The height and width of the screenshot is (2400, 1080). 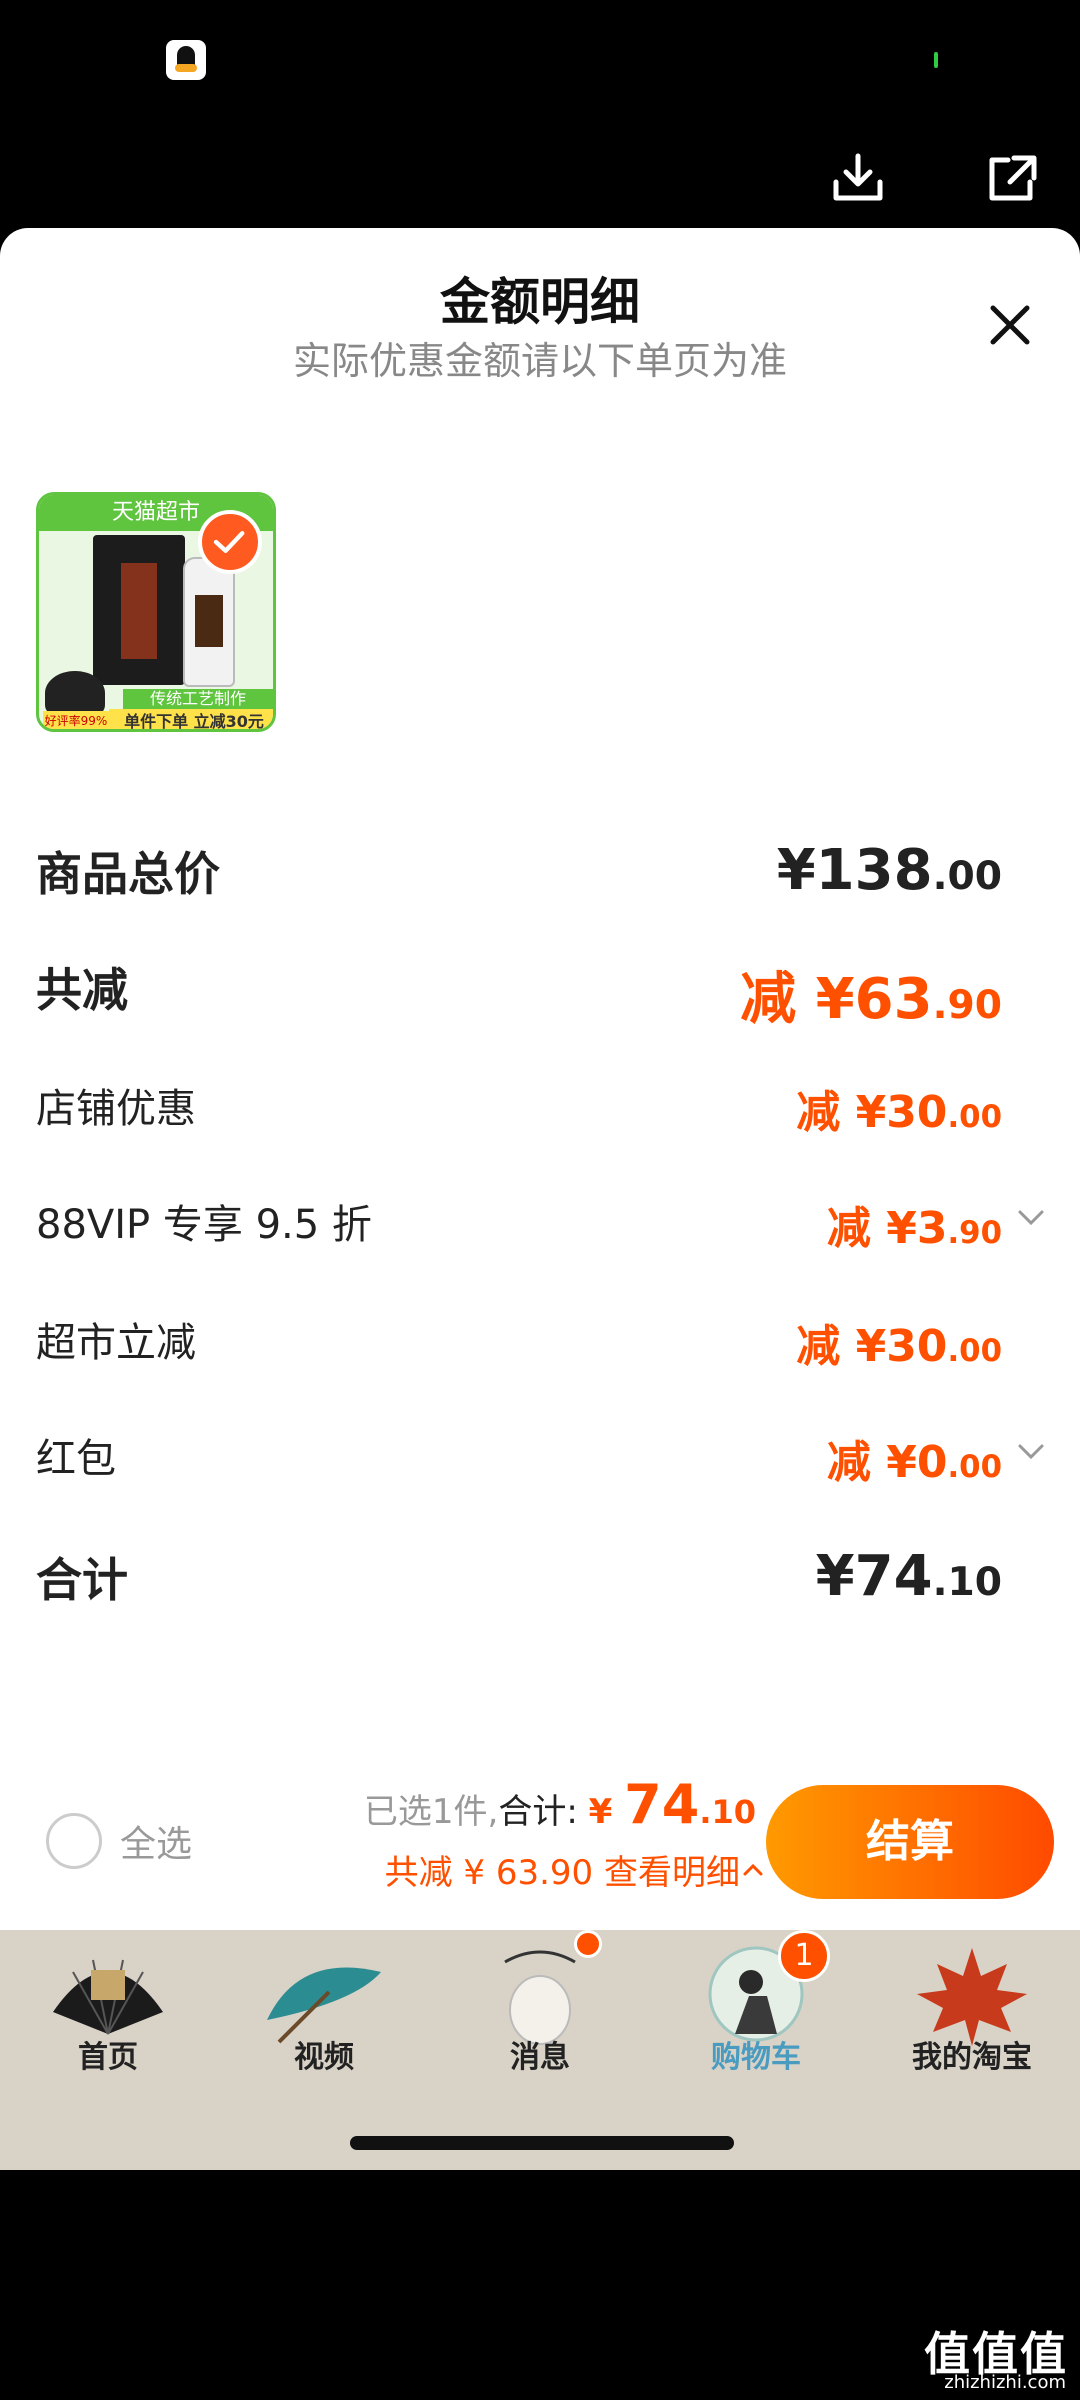 I want to click on row-red-packet: 红包 减 ¥0.00, so click(x=541, y=1461).